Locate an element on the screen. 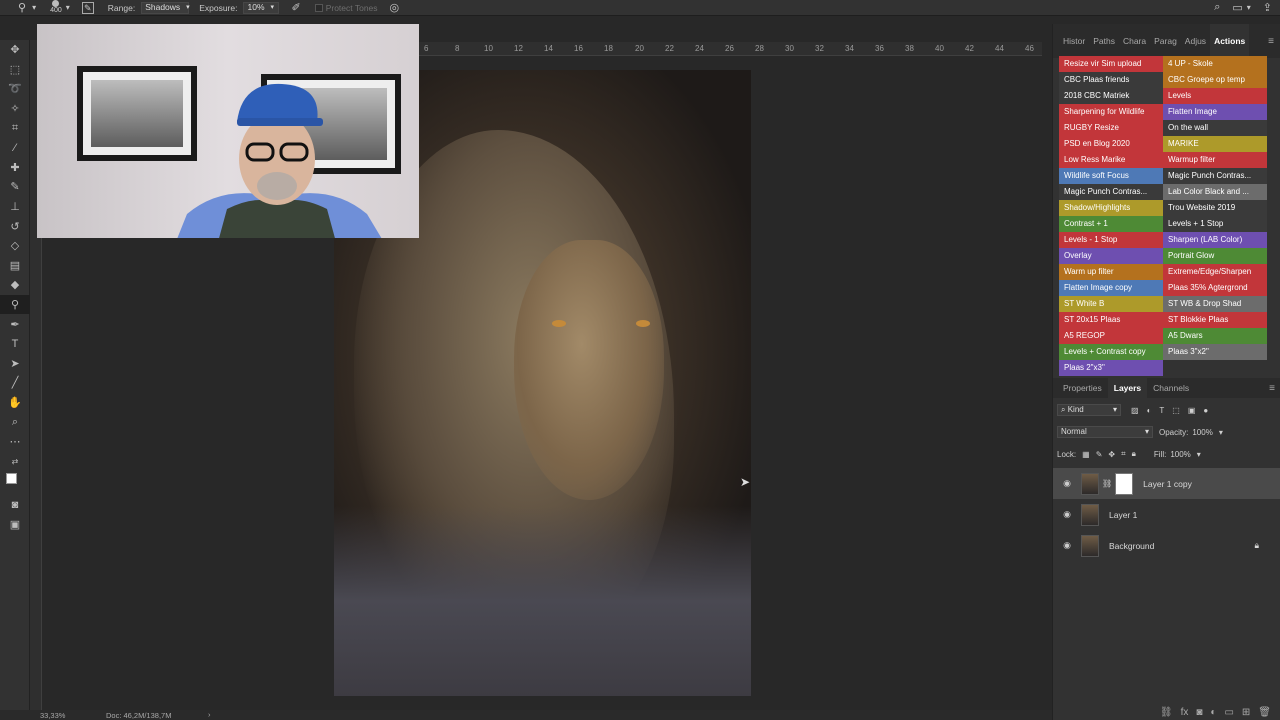 The height and width of the screenshot is (720, 1280). blend-mode-select: Normal ▾ is located at coordinates (1105, 432).